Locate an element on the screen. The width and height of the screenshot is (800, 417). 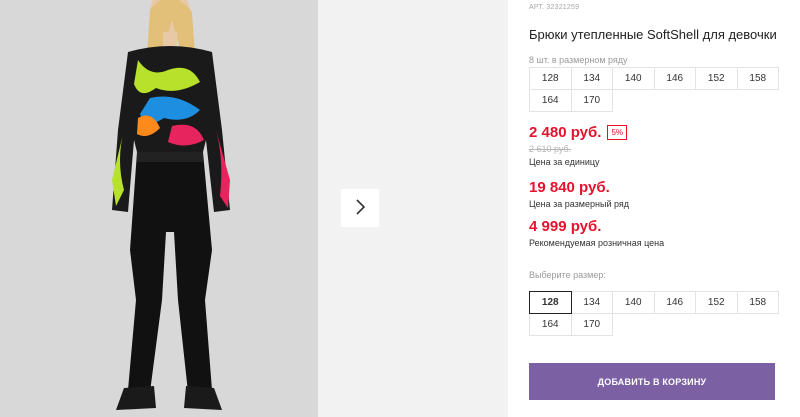
choose-size-label: Выберите размер: is located at coordinates (567, 275).